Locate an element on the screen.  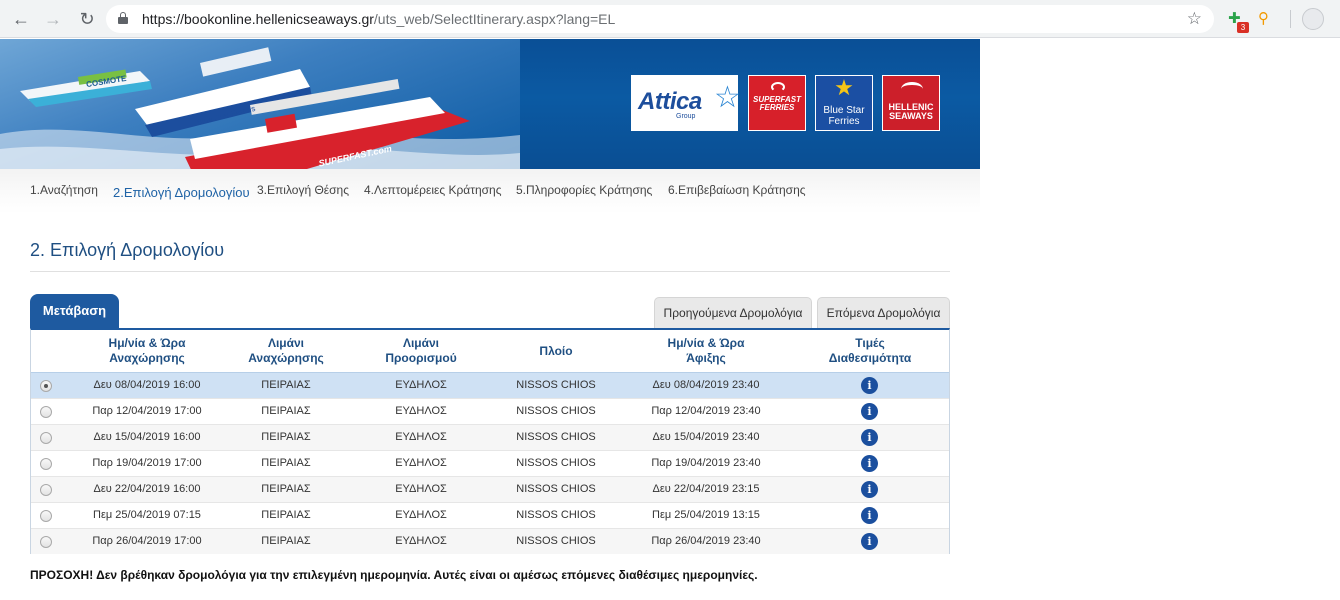
attica-logo-subtext: Group is located at coordinates (686, 116).